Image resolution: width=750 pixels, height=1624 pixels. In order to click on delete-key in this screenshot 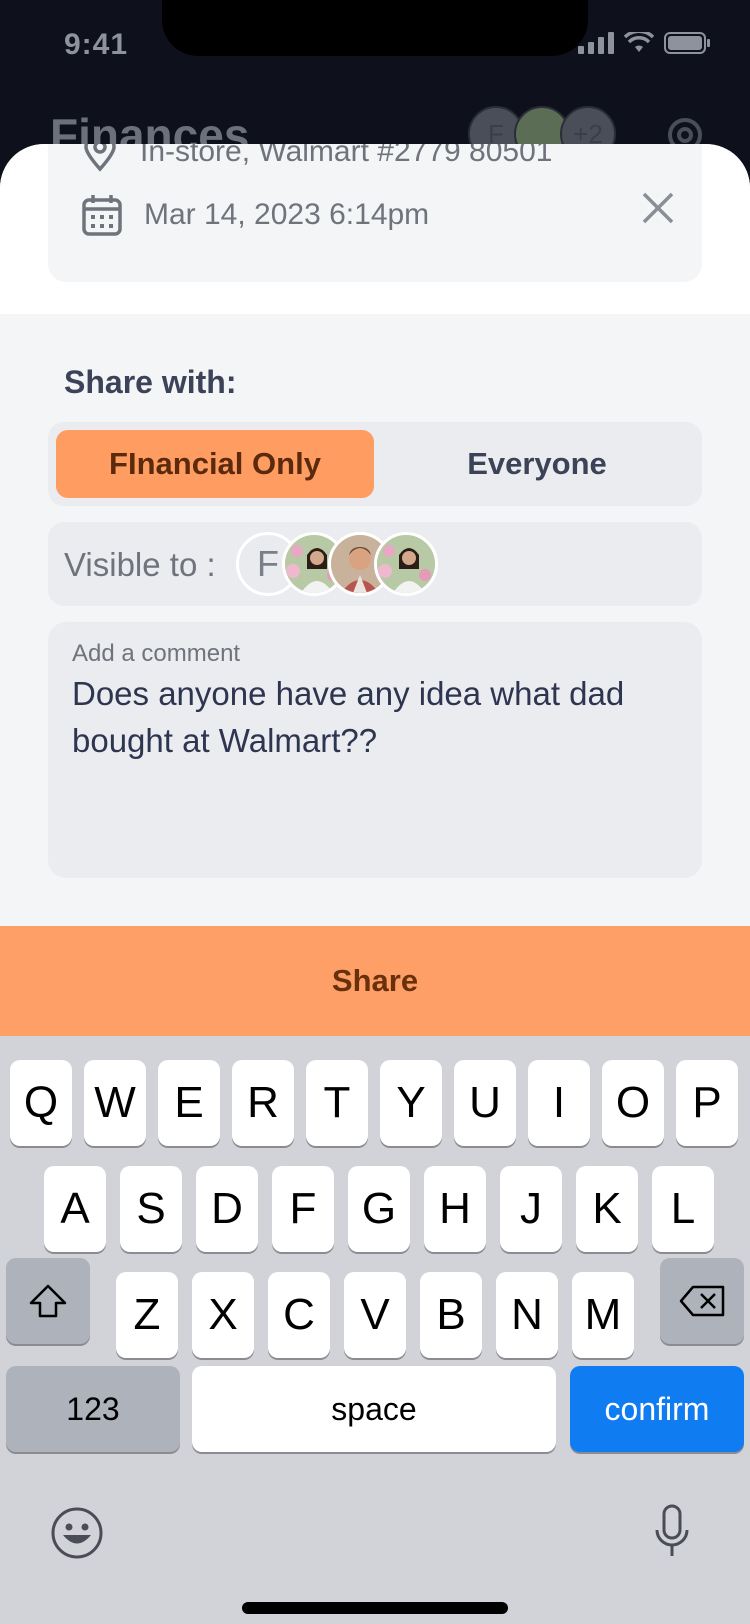, I will do `click(702, 1301)`.